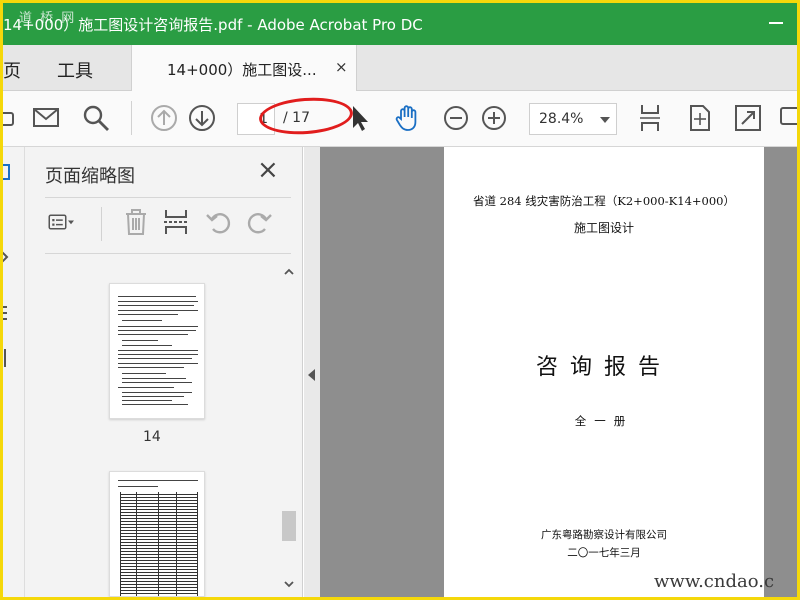 This screenshot has width=800, height=600. Describe the element at coordinates (306, 116) in the screenshot. I see `highlight-annotation-oval` at that location.